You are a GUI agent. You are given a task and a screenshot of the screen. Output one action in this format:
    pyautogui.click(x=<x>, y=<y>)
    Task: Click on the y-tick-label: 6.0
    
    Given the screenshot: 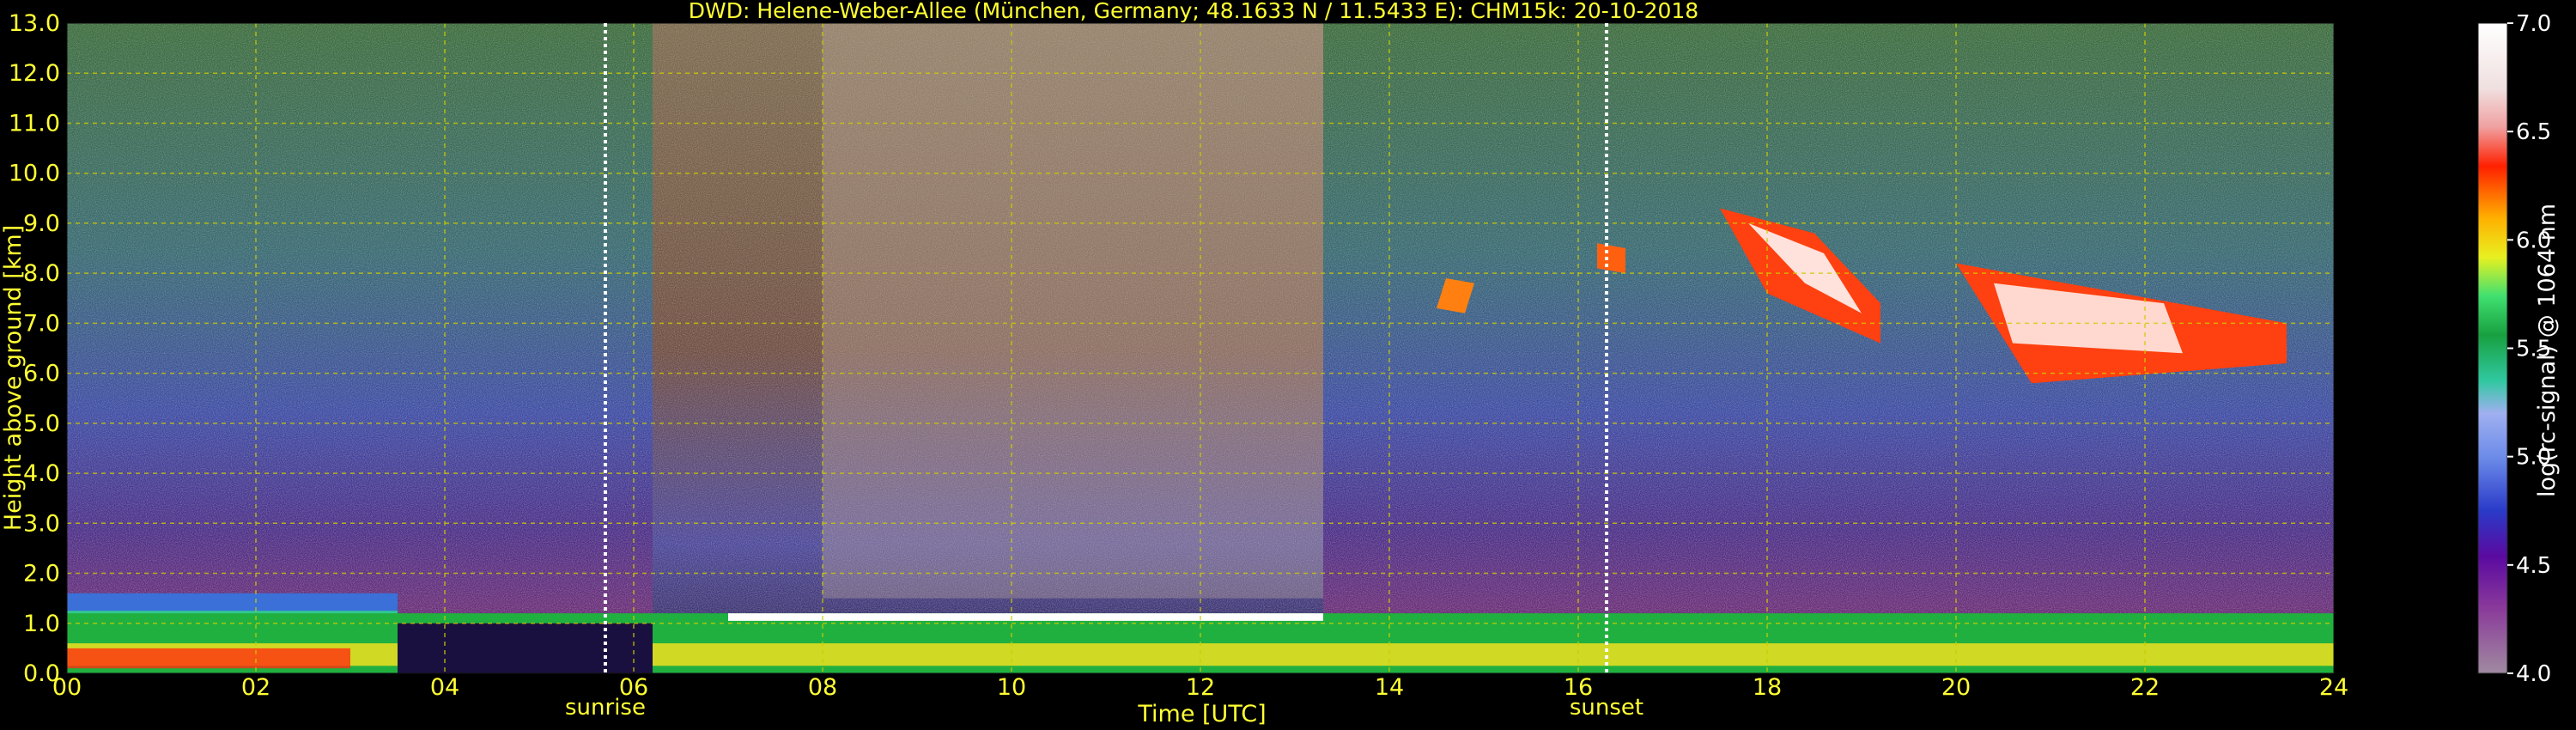 What is the action you would take?
    pyautogui.click(x=41, y=374)
    